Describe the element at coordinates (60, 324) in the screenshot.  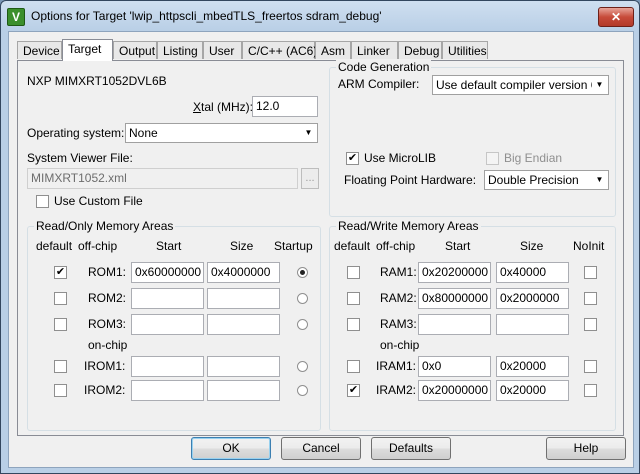
I see `rom3-default-checkbox` at that location.